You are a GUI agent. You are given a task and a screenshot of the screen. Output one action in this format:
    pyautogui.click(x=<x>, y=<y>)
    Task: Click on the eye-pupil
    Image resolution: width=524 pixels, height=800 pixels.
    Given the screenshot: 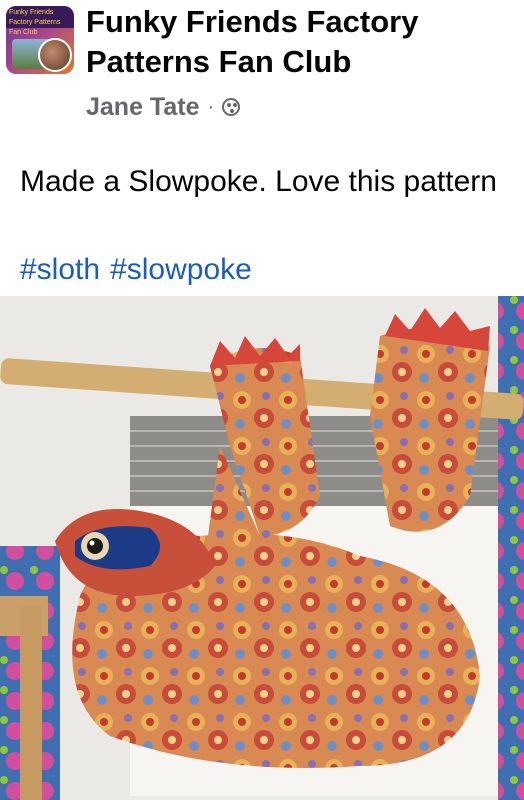 What is the action you would take?
    pyautogui.click(x=95, y=546)
    